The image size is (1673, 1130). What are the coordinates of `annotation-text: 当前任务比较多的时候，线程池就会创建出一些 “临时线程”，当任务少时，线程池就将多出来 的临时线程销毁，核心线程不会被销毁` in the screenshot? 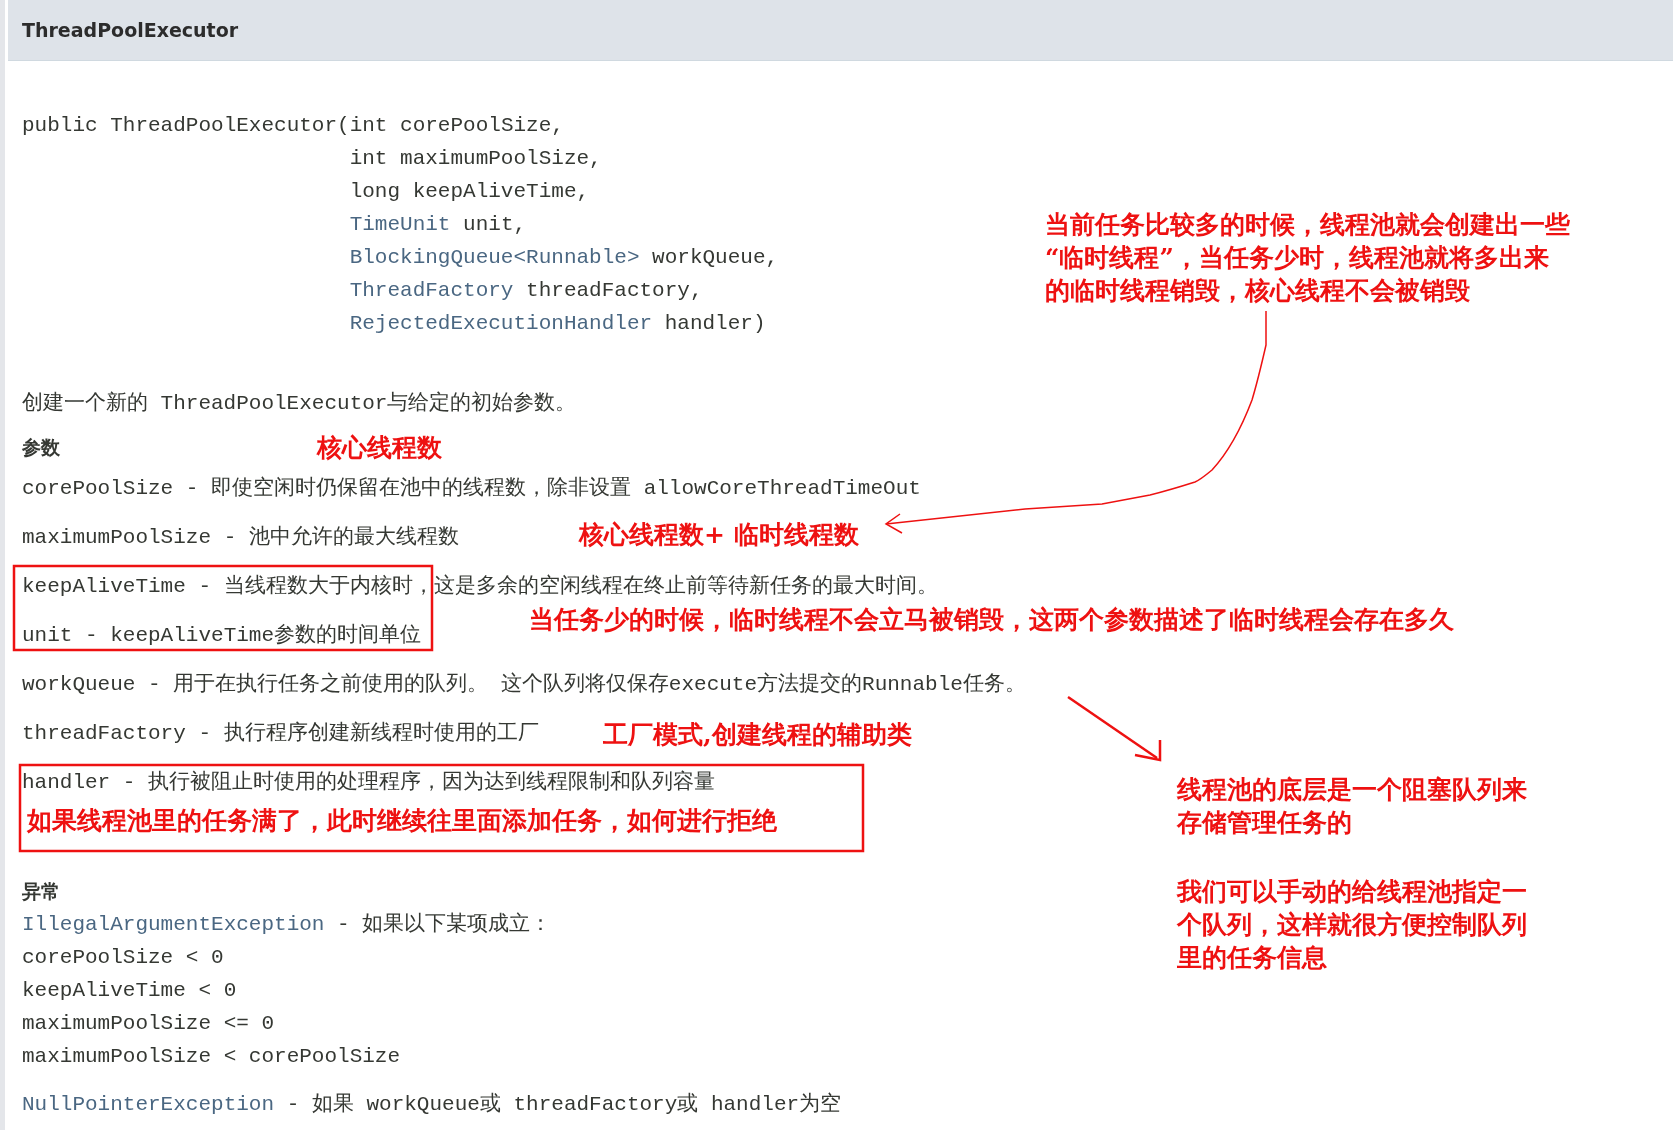 It's located at (1307, 258).